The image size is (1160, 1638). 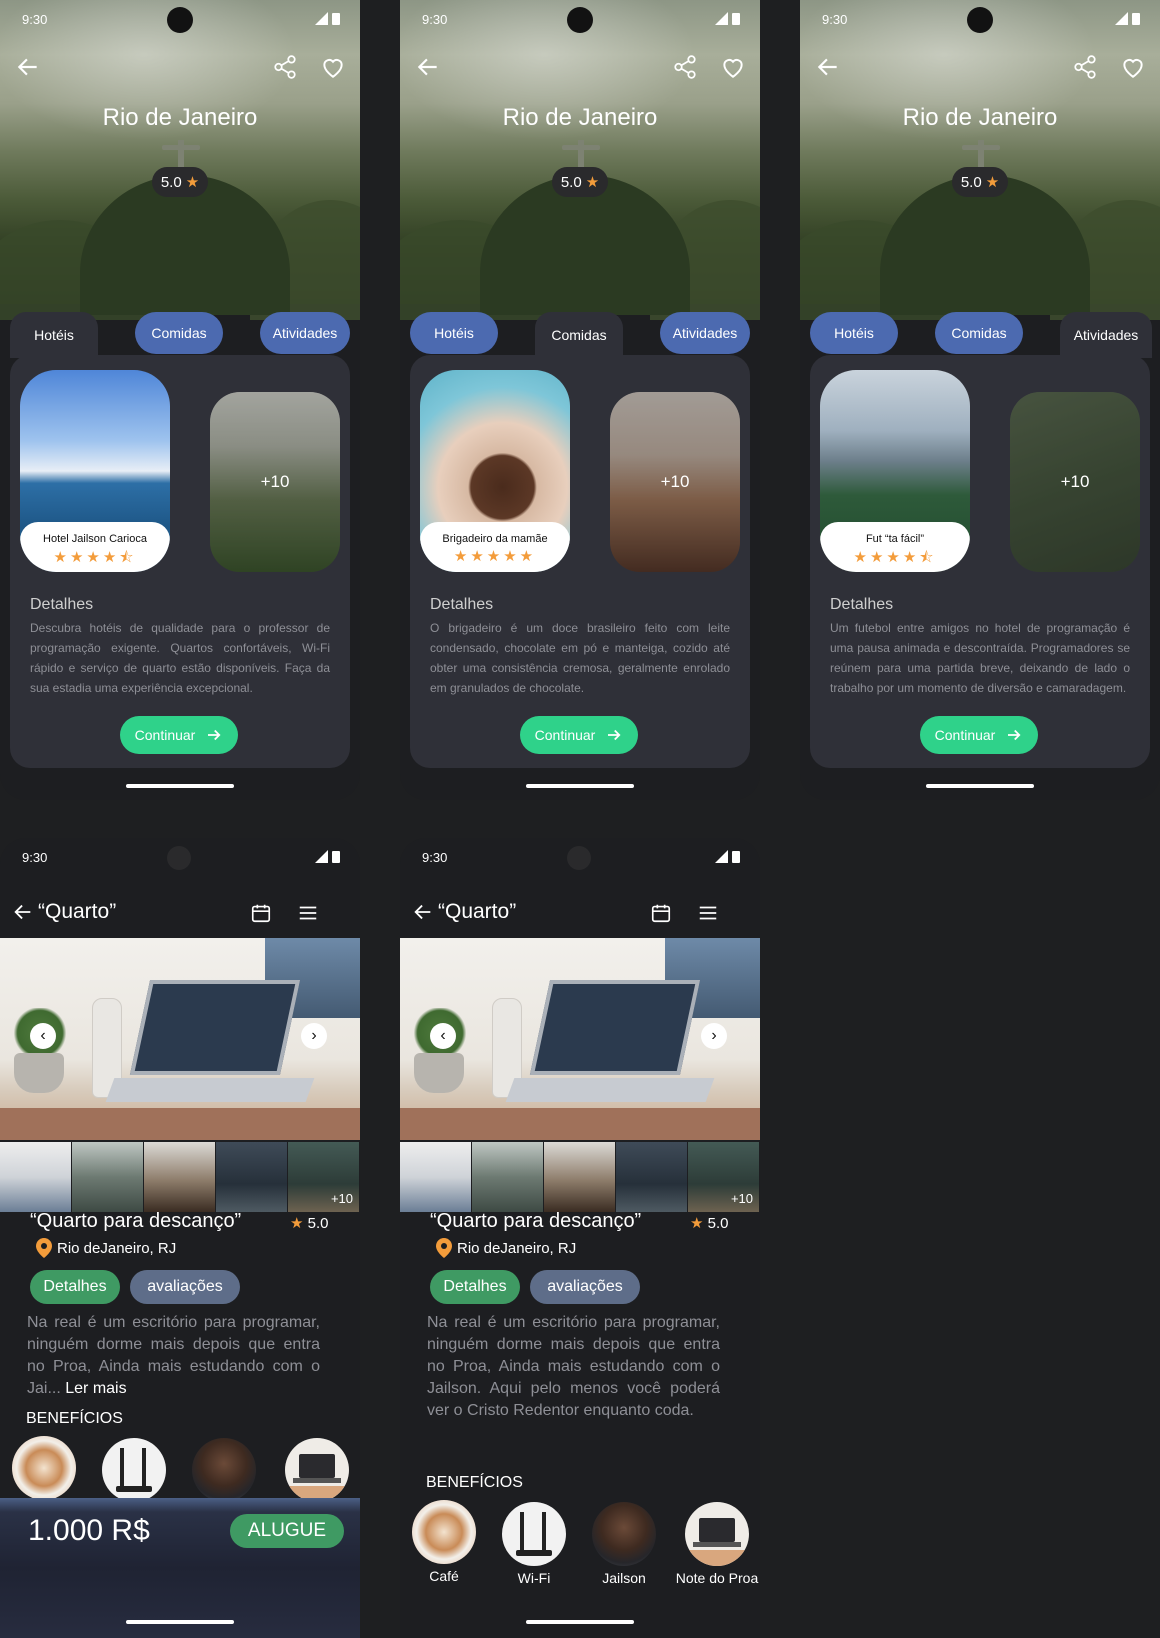 I want to click on item-name-card: Brigadeiro da mamãe ★★★★★, so click(x=495, y=547).